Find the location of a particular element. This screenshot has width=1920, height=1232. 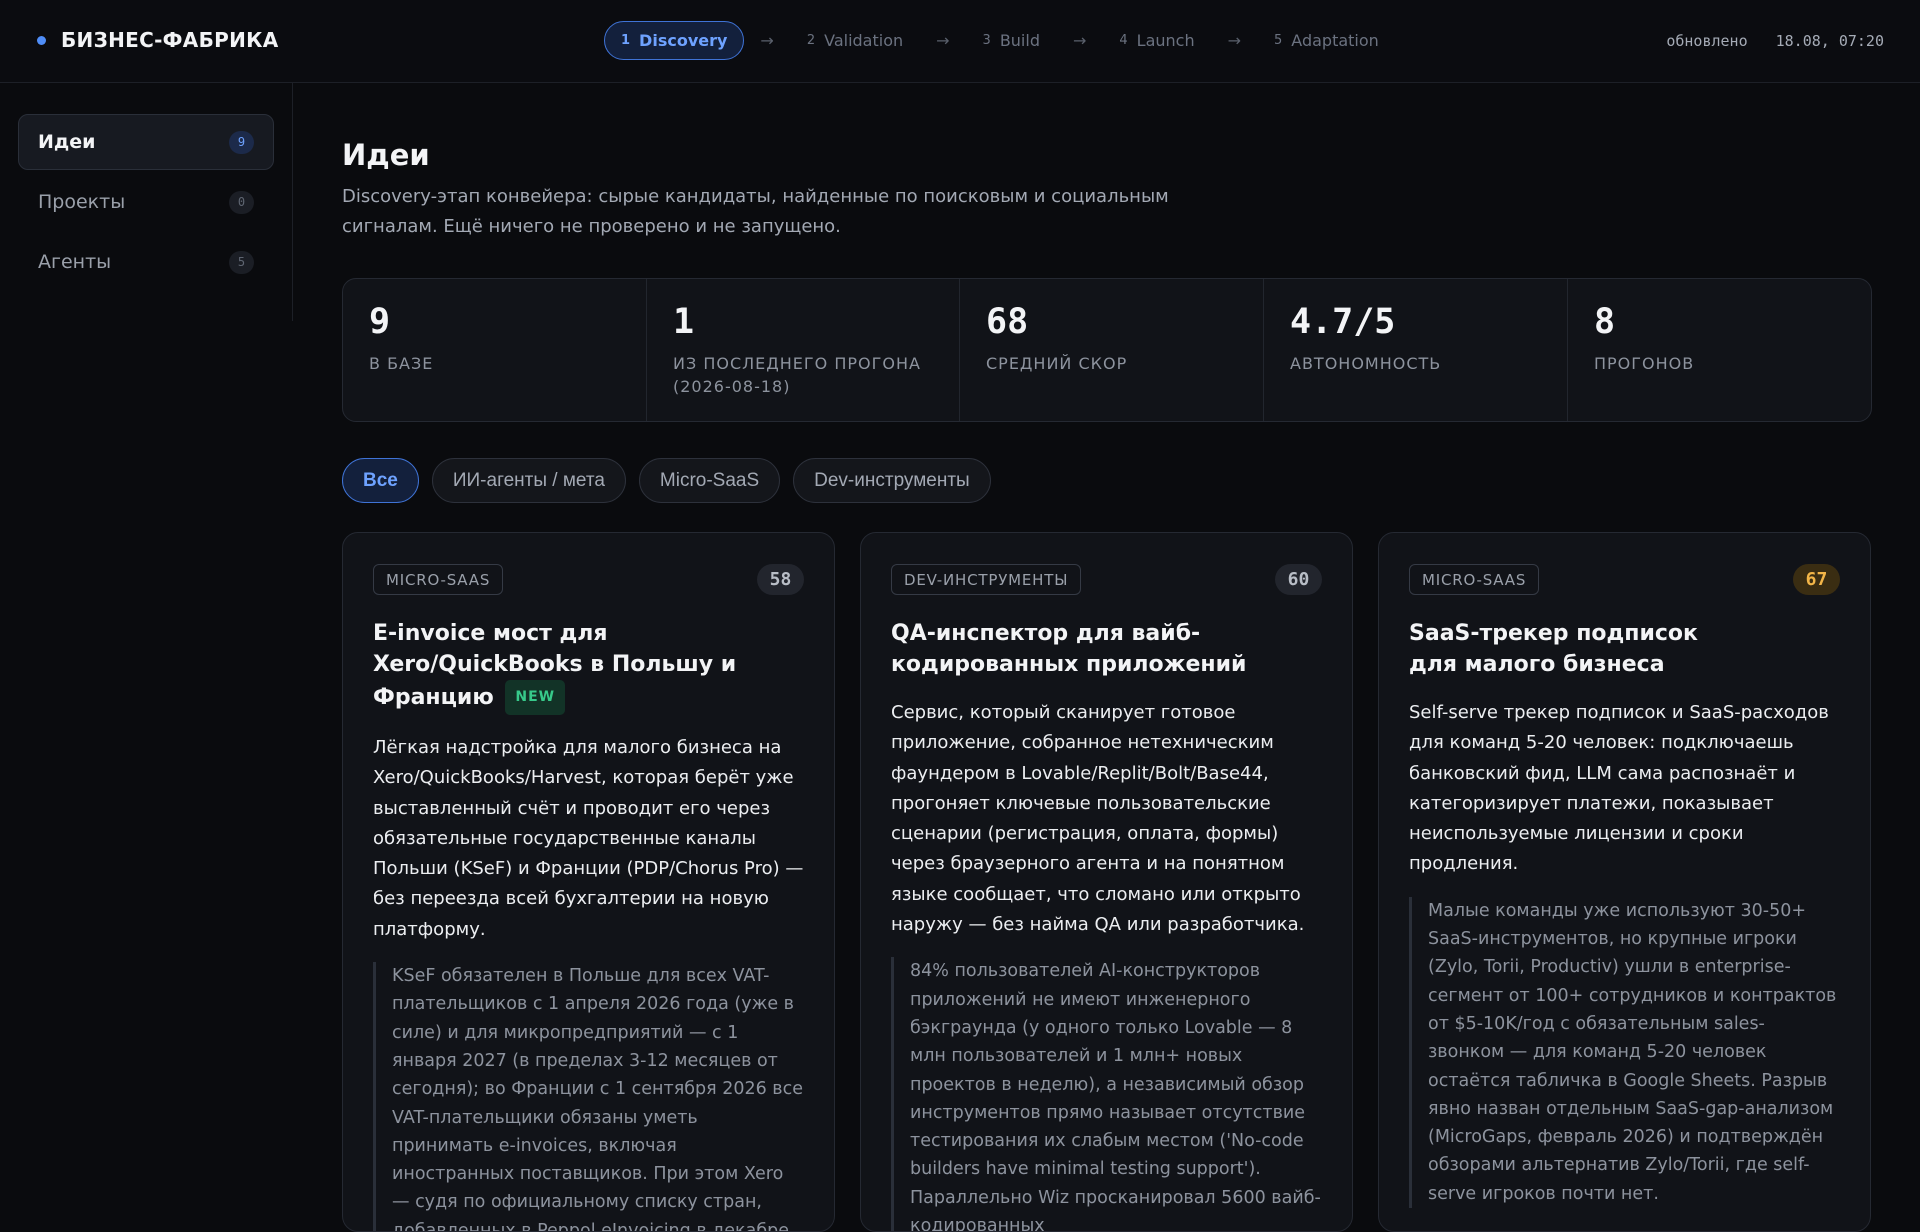

sidebar-item-ideas: Идеи 9 is located at coordinates (146, 142).